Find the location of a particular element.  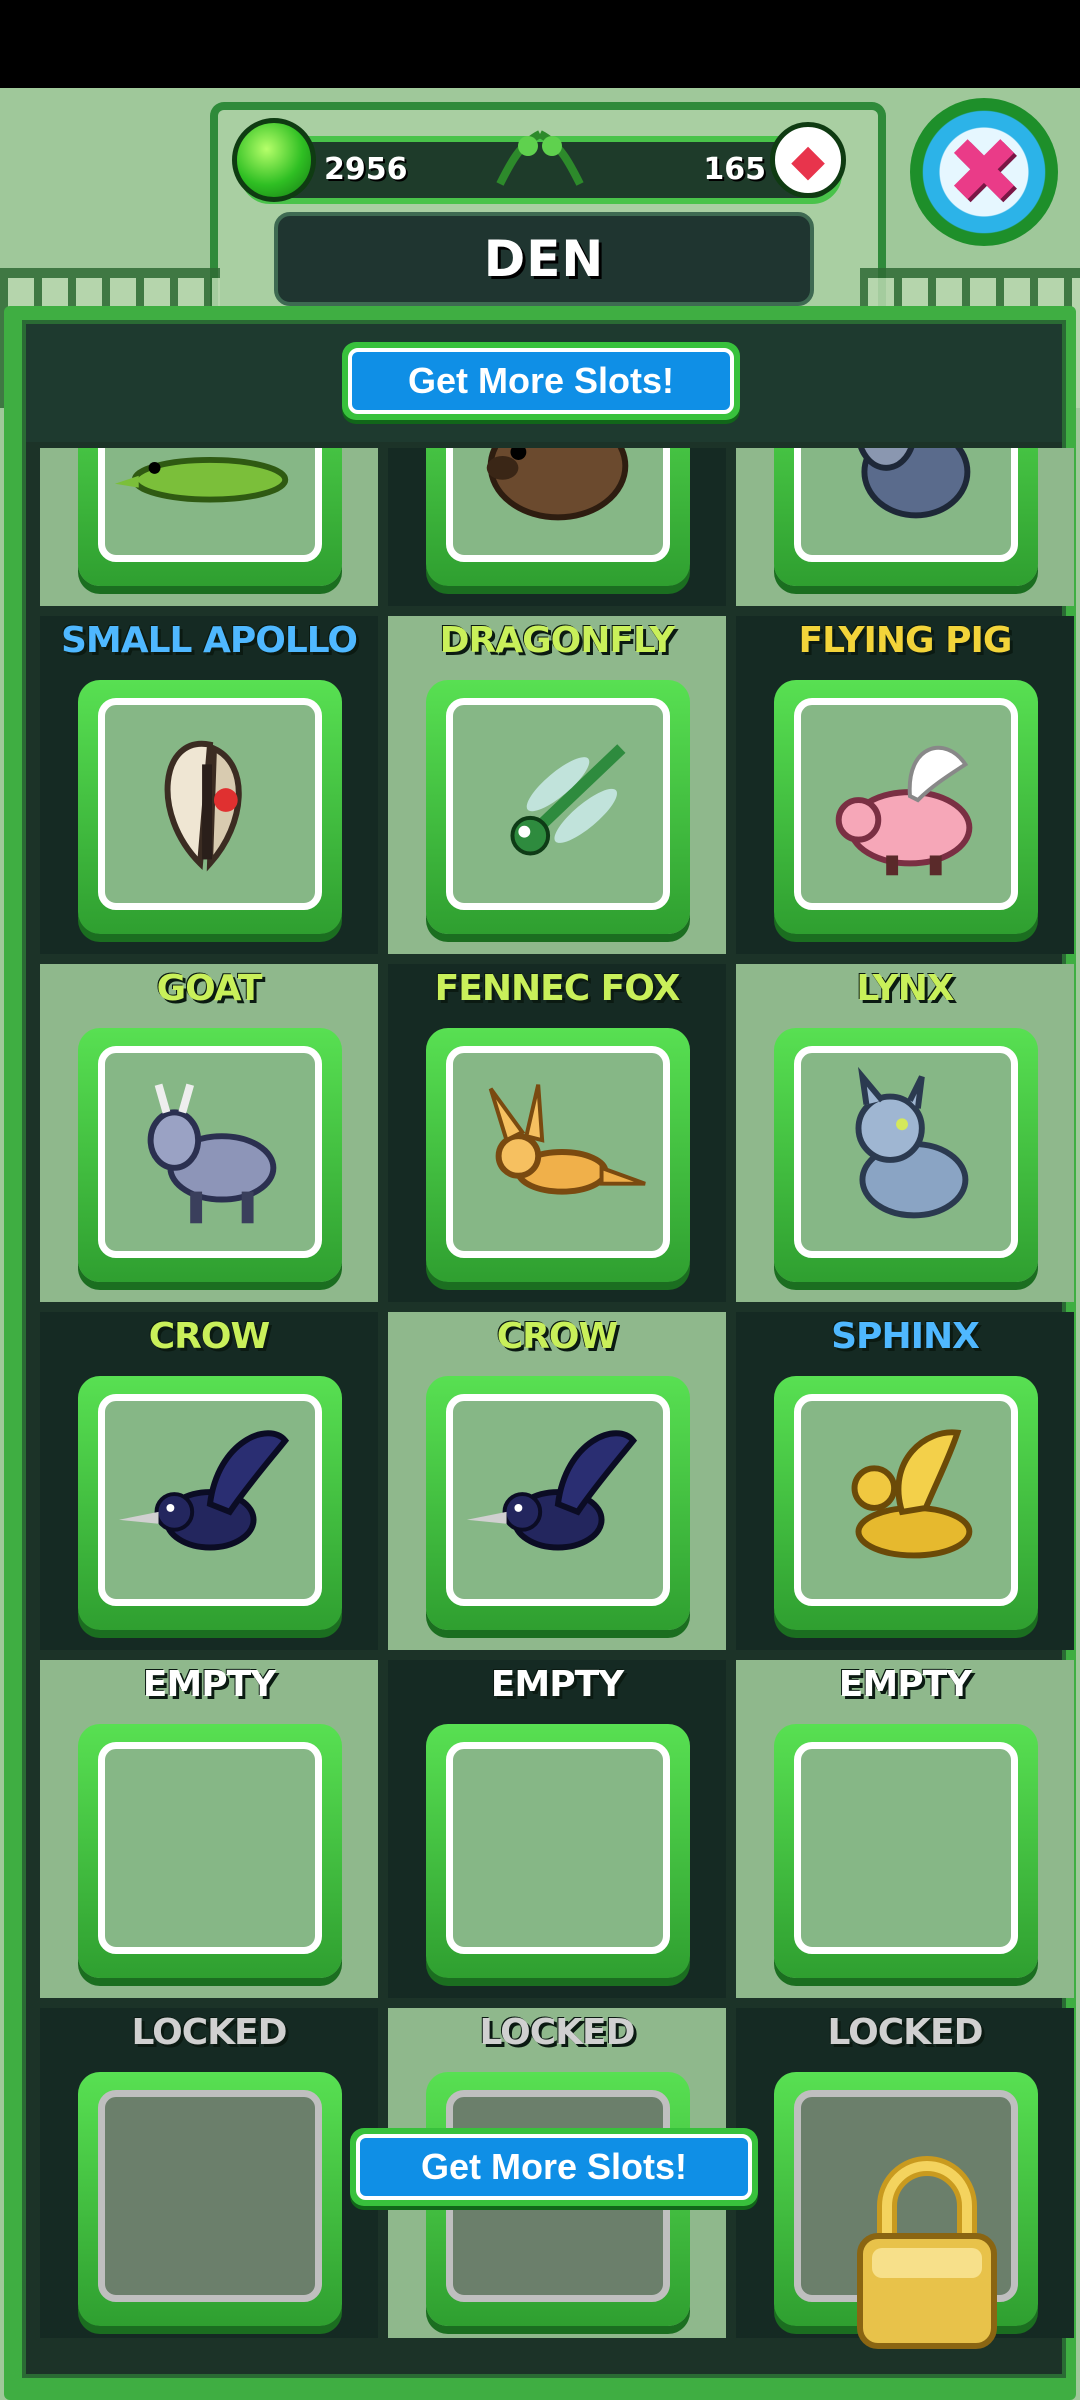

lynx-icon is located at coordinates (912, 1142).